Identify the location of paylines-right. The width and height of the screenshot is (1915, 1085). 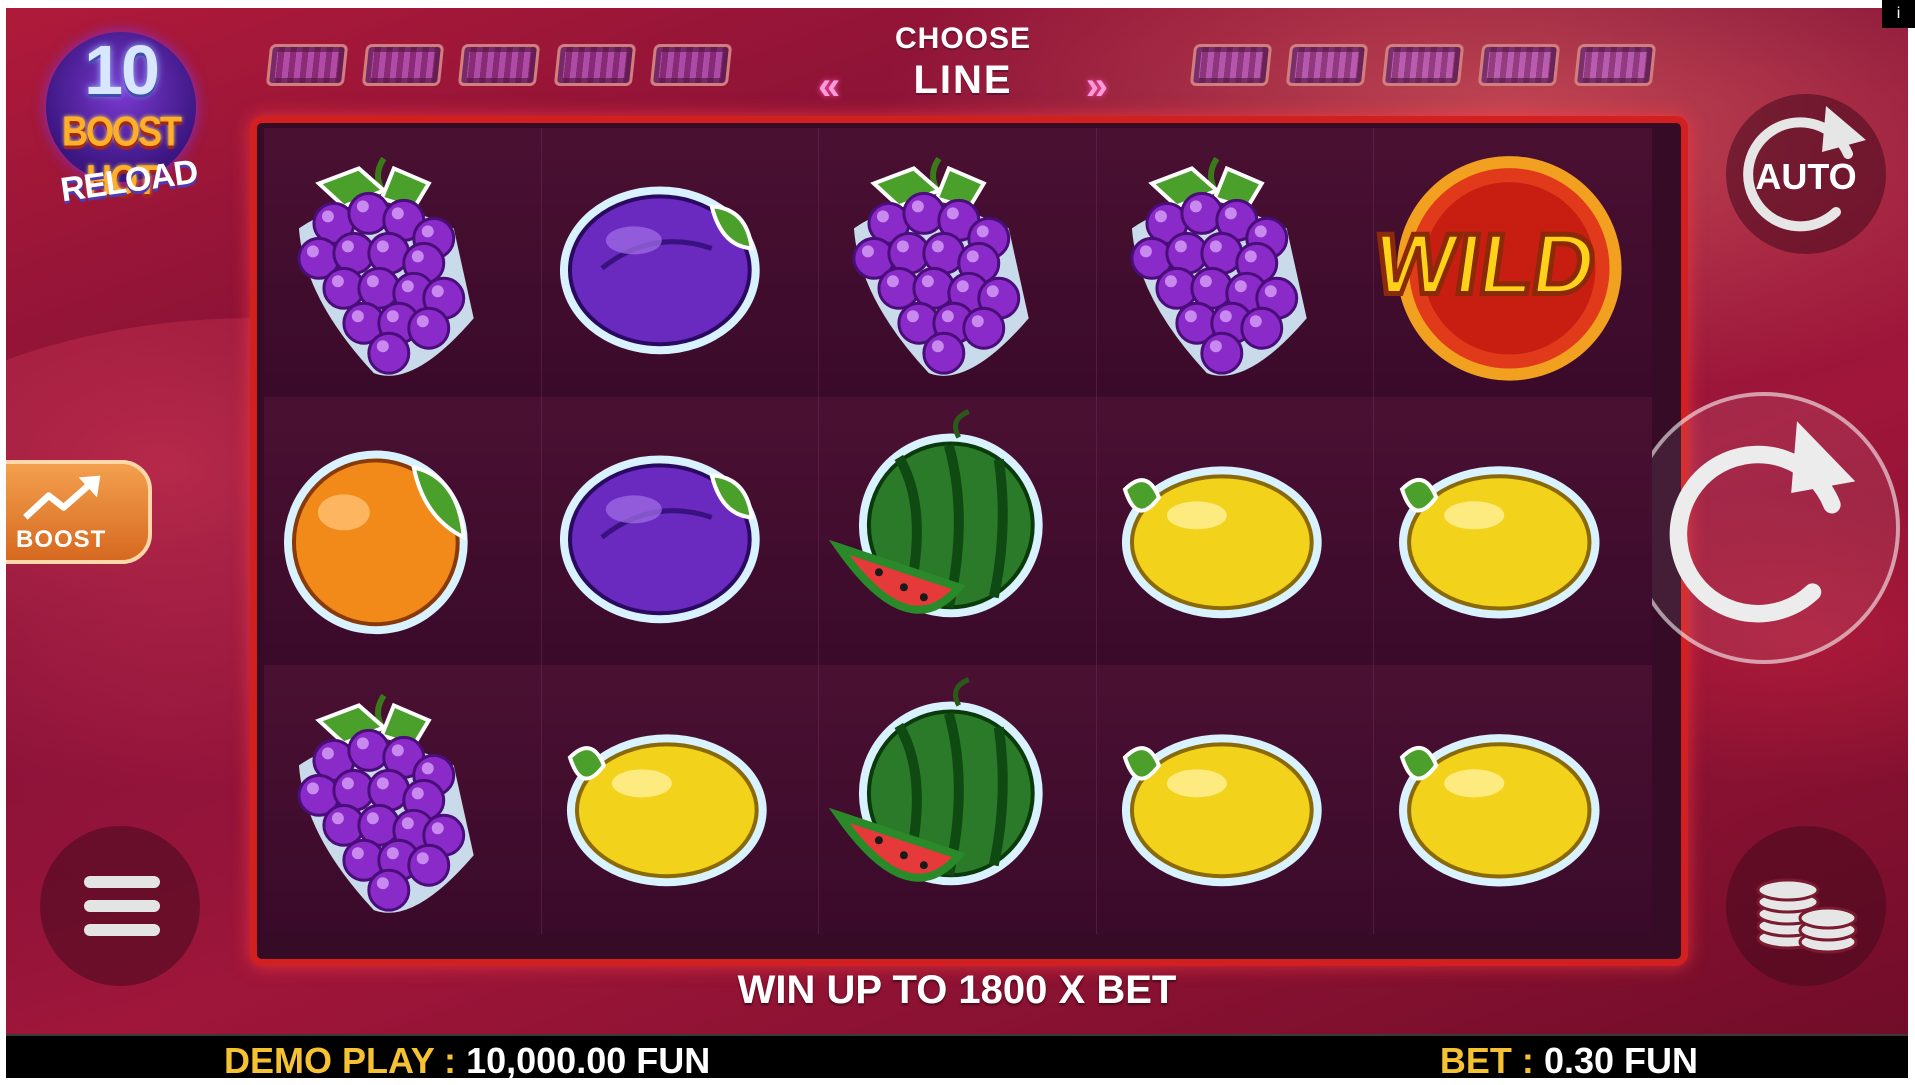
(1423, 65).